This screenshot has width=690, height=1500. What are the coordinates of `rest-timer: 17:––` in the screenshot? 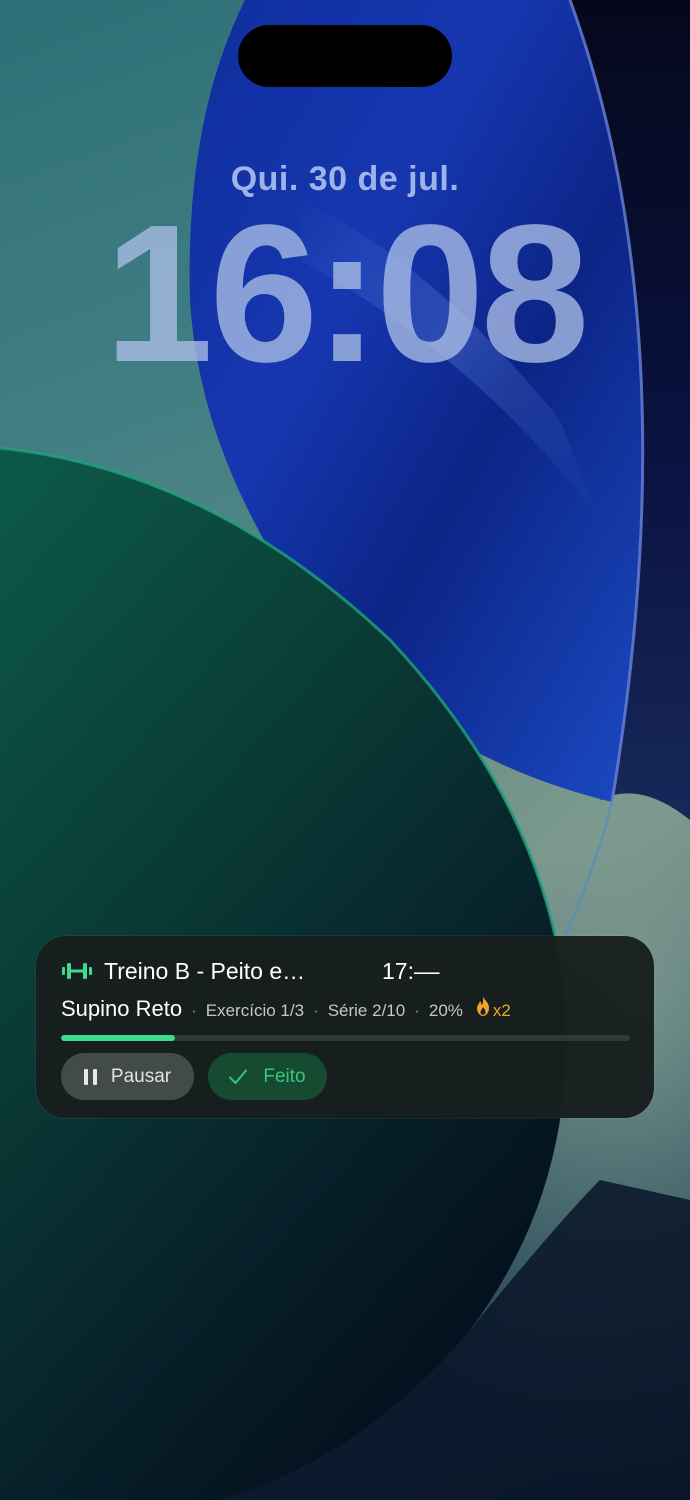 It's located at (411, 971).